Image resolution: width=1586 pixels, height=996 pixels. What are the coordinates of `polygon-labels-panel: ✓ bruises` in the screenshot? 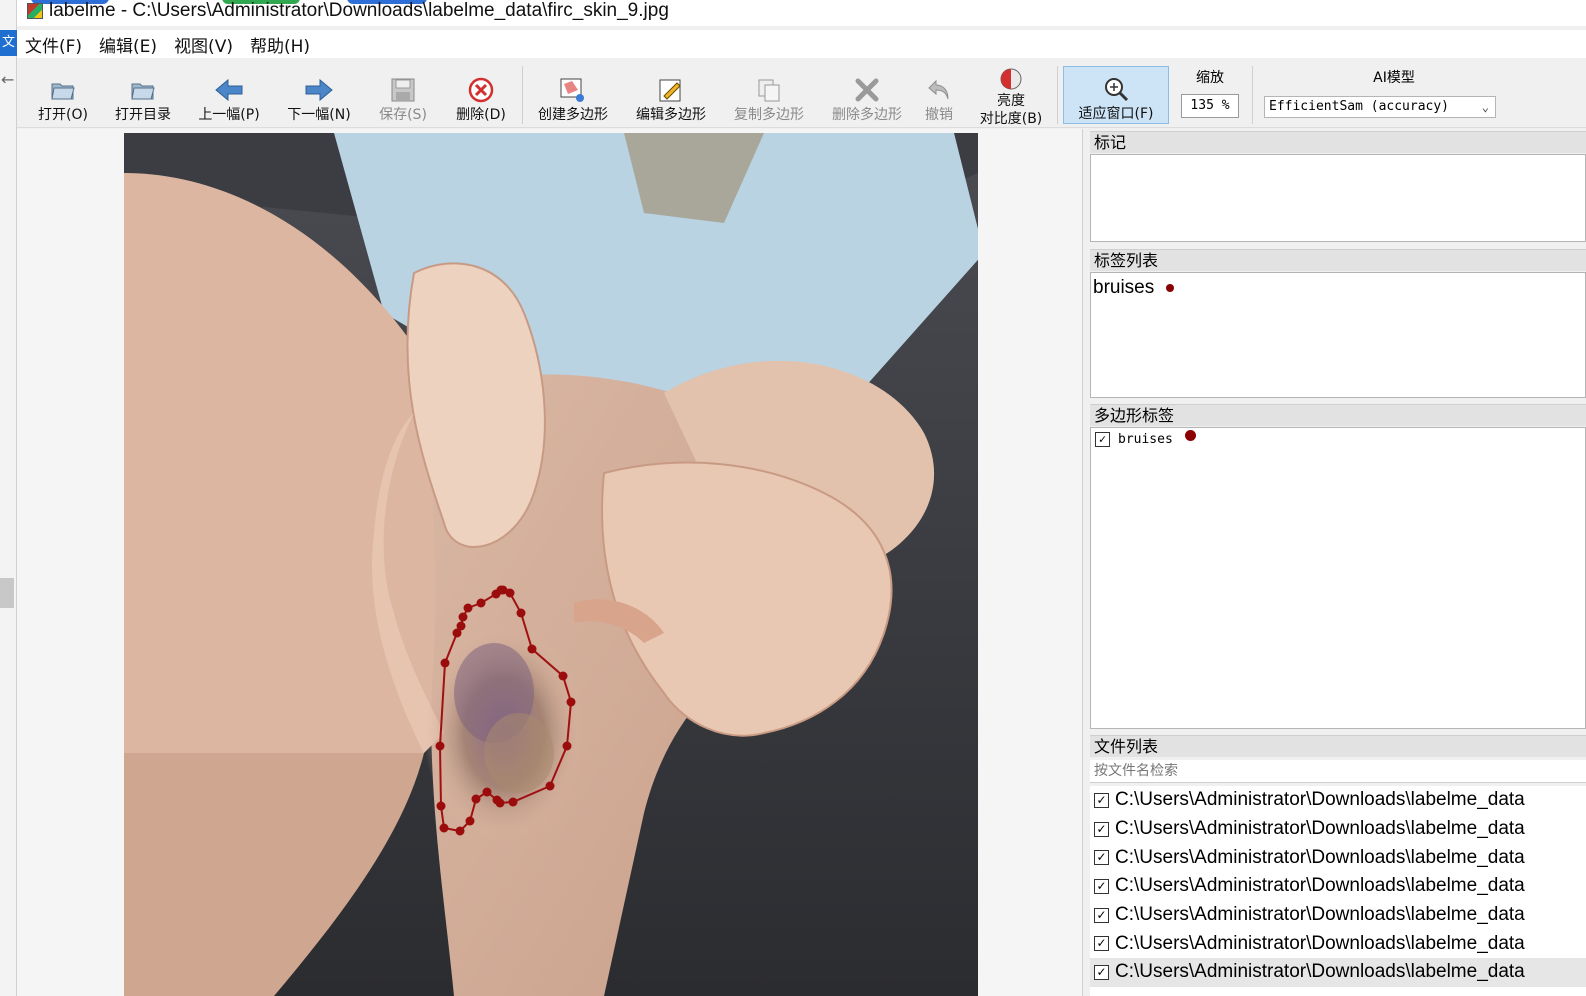 It's located at (1338, 578).